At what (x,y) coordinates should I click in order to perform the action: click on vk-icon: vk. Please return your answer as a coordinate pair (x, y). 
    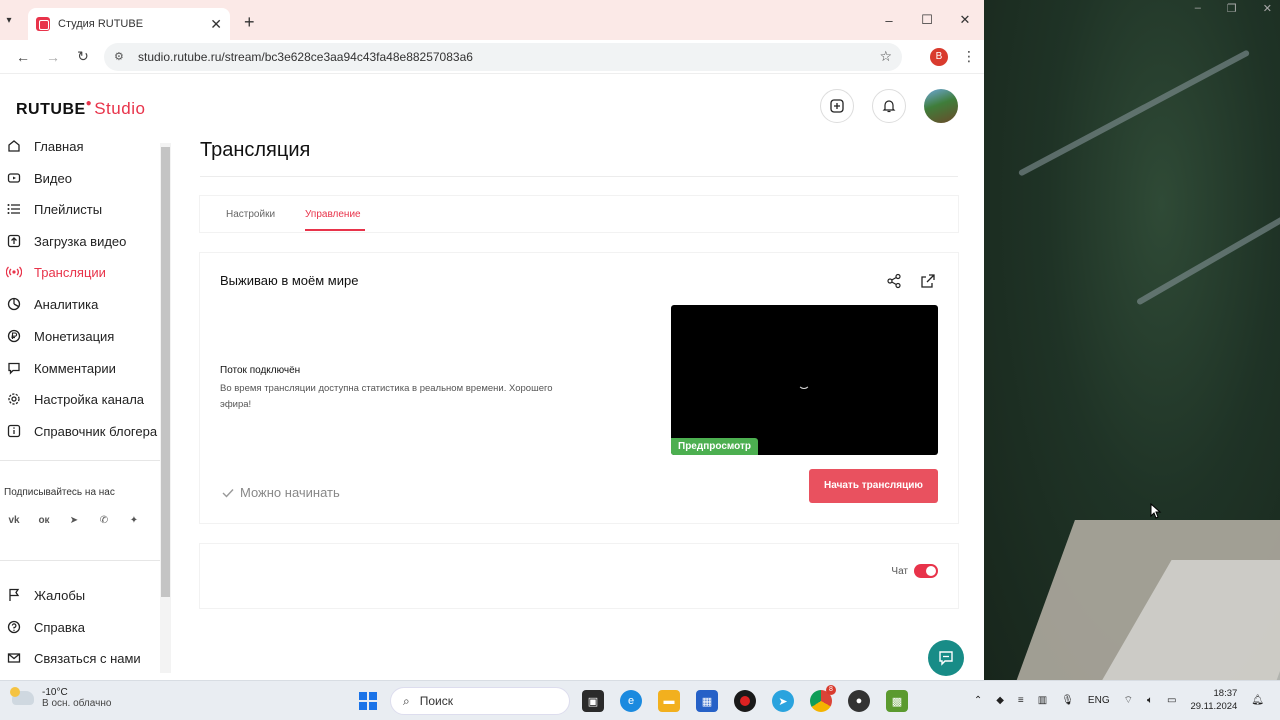
    Looking at the image, I should click on (14, 521).